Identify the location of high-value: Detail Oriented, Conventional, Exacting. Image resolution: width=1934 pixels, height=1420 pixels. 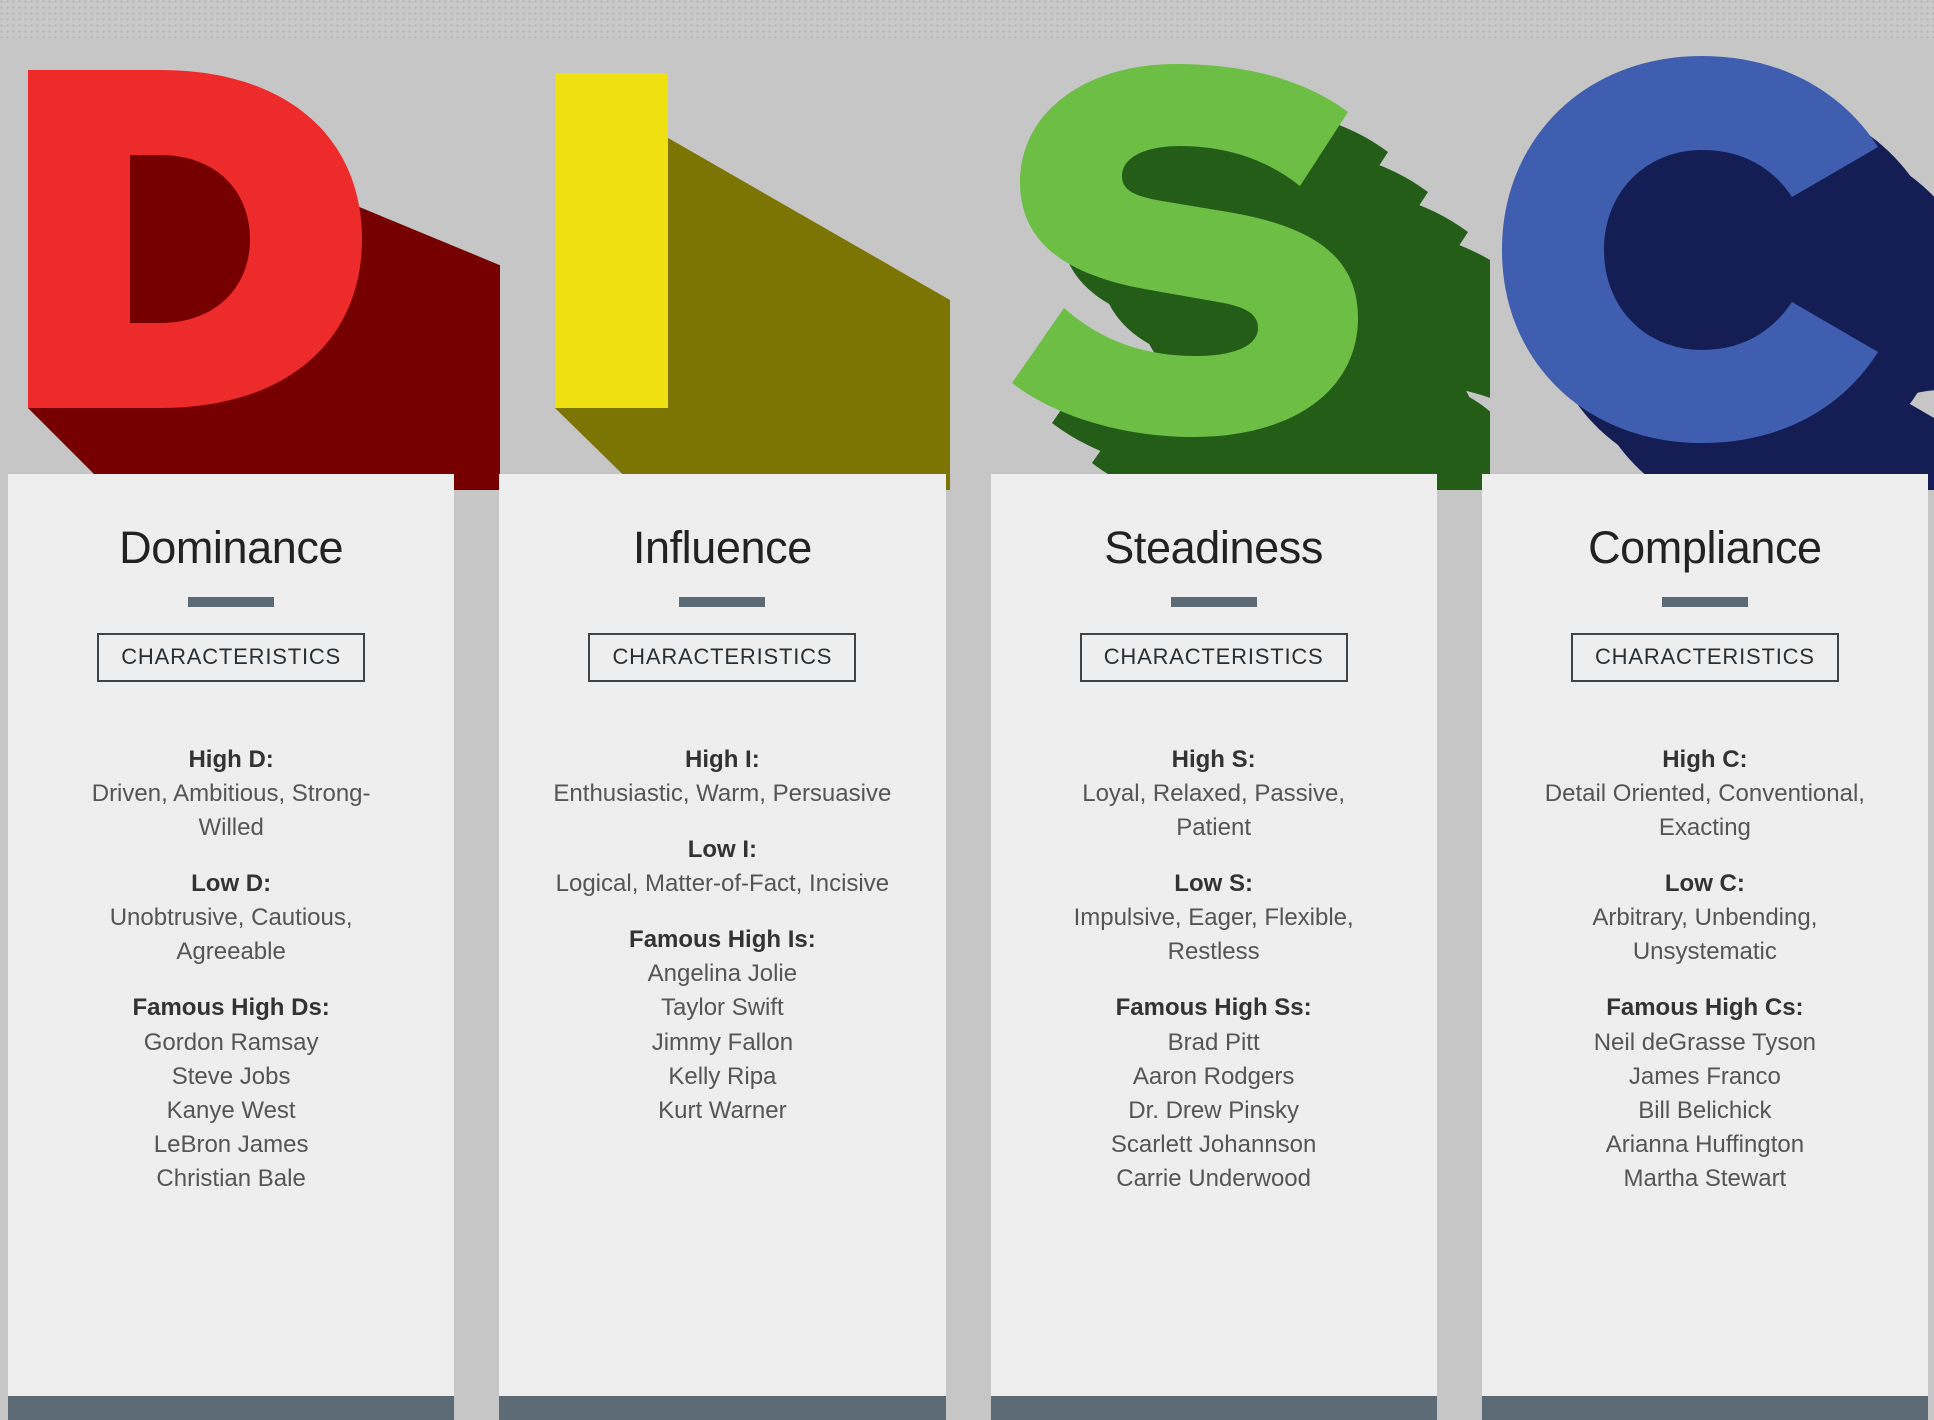
(1704, 811).